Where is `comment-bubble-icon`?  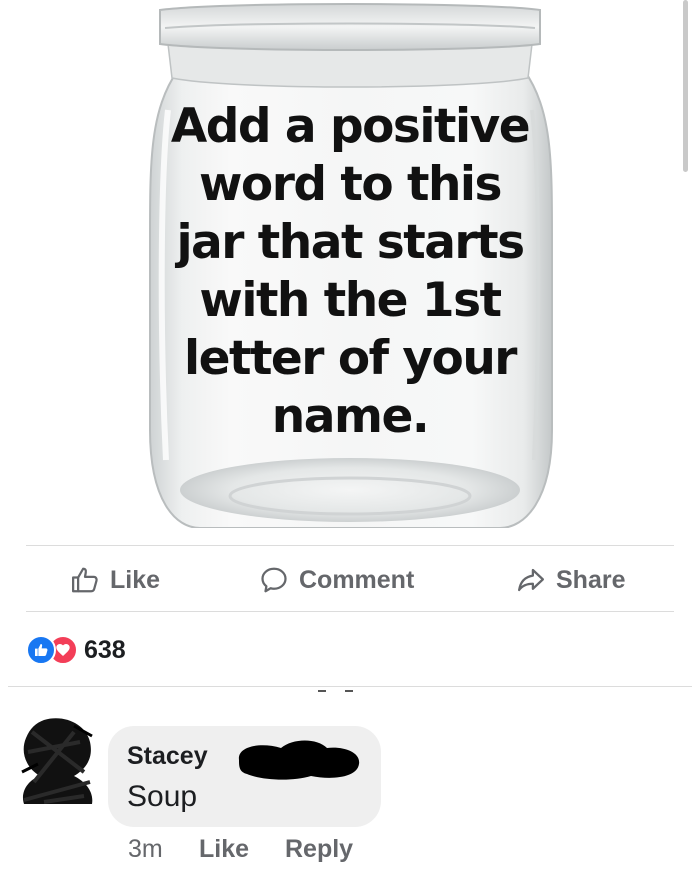 comment-bubble-icon is located at coordinates (274, 580).